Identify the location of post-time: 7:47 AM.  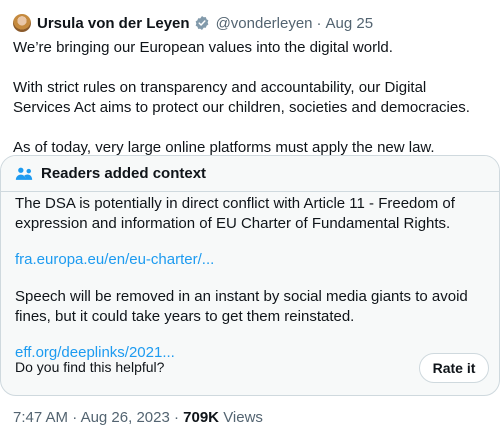
(40, 417).